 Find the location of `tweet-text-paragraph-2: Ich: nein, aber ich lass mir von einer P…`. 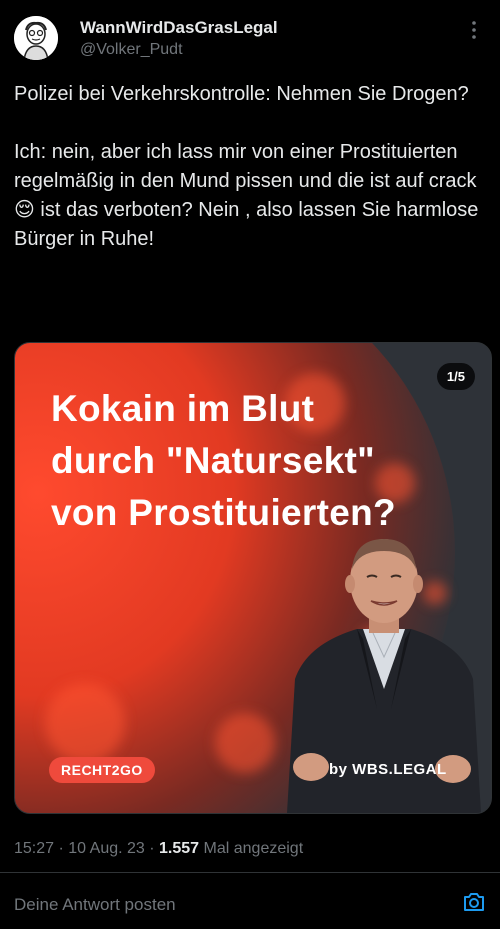

tweet-text-paragraph-2: Ich: nein, aber ich lass mir von einer P… is located at coordinates (246, 195).